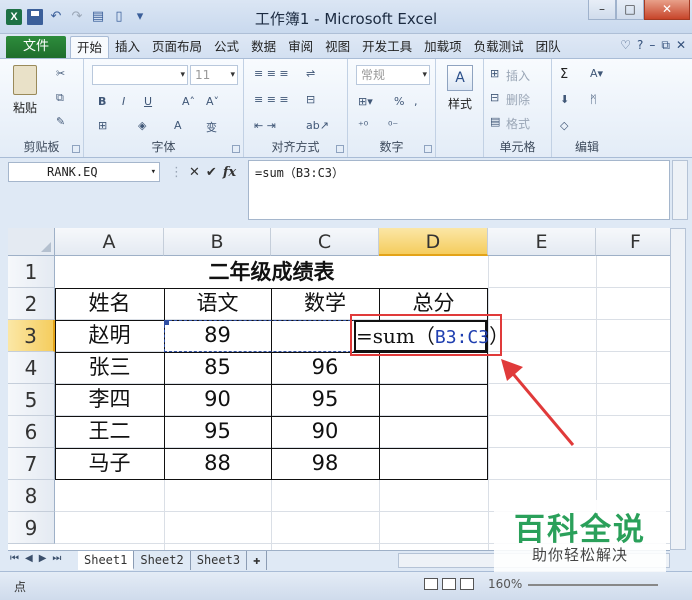 This screenshot has height=600, width=692. What do you see at coordinates (178, 125) in the screenshot?
I see `font-color-icon: A` at bounding box center [178, 125].